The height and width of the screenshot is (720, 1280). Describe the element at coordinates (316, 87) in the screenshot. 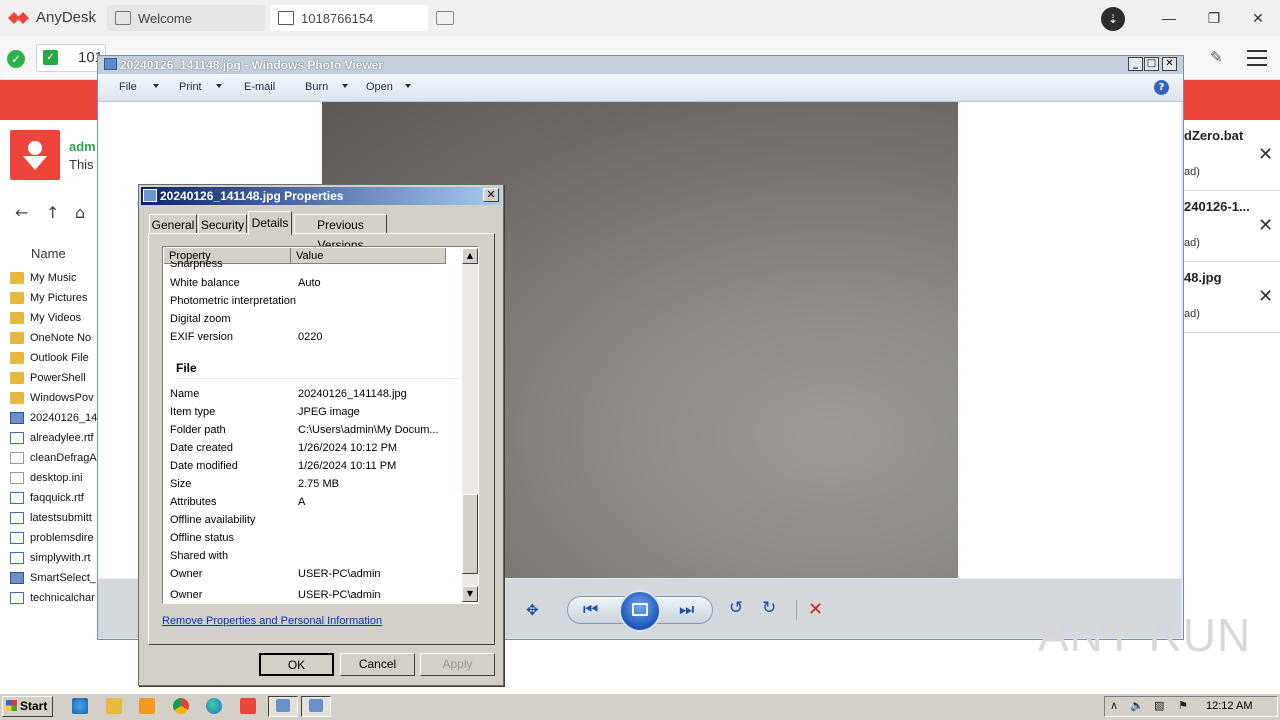

I see `menu-burn: Burn` at that location.